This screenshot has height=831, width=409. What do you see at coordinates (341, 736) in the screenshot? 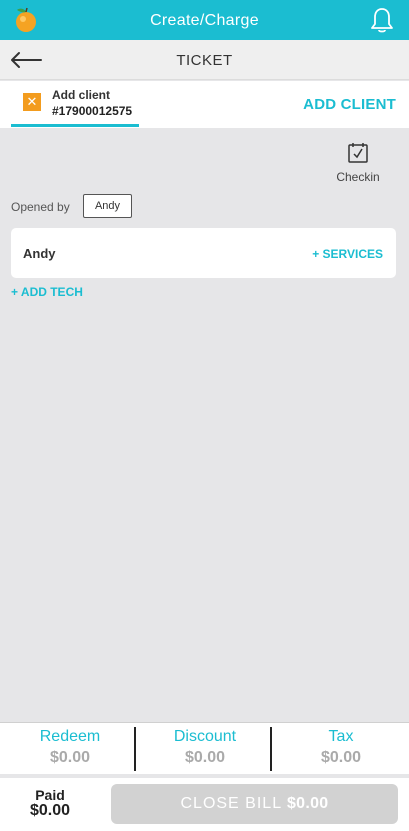
I see `tax-label: Tax` at bounding box center [341, 736].